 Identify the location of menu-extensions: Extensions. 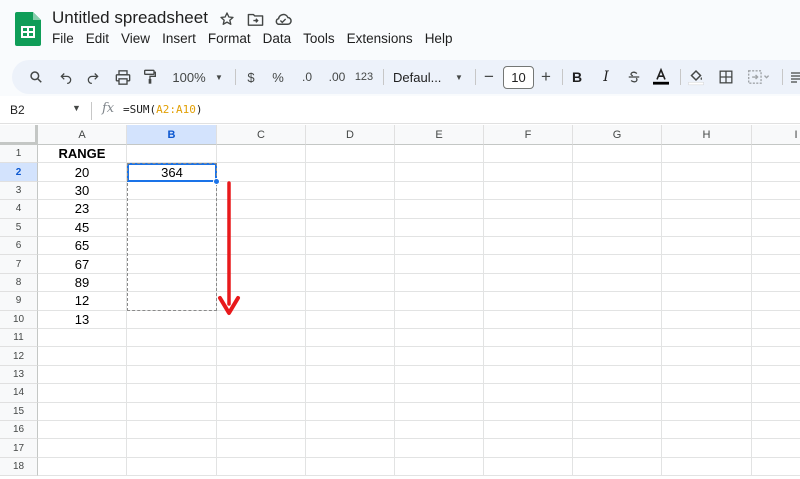
(380, 38).